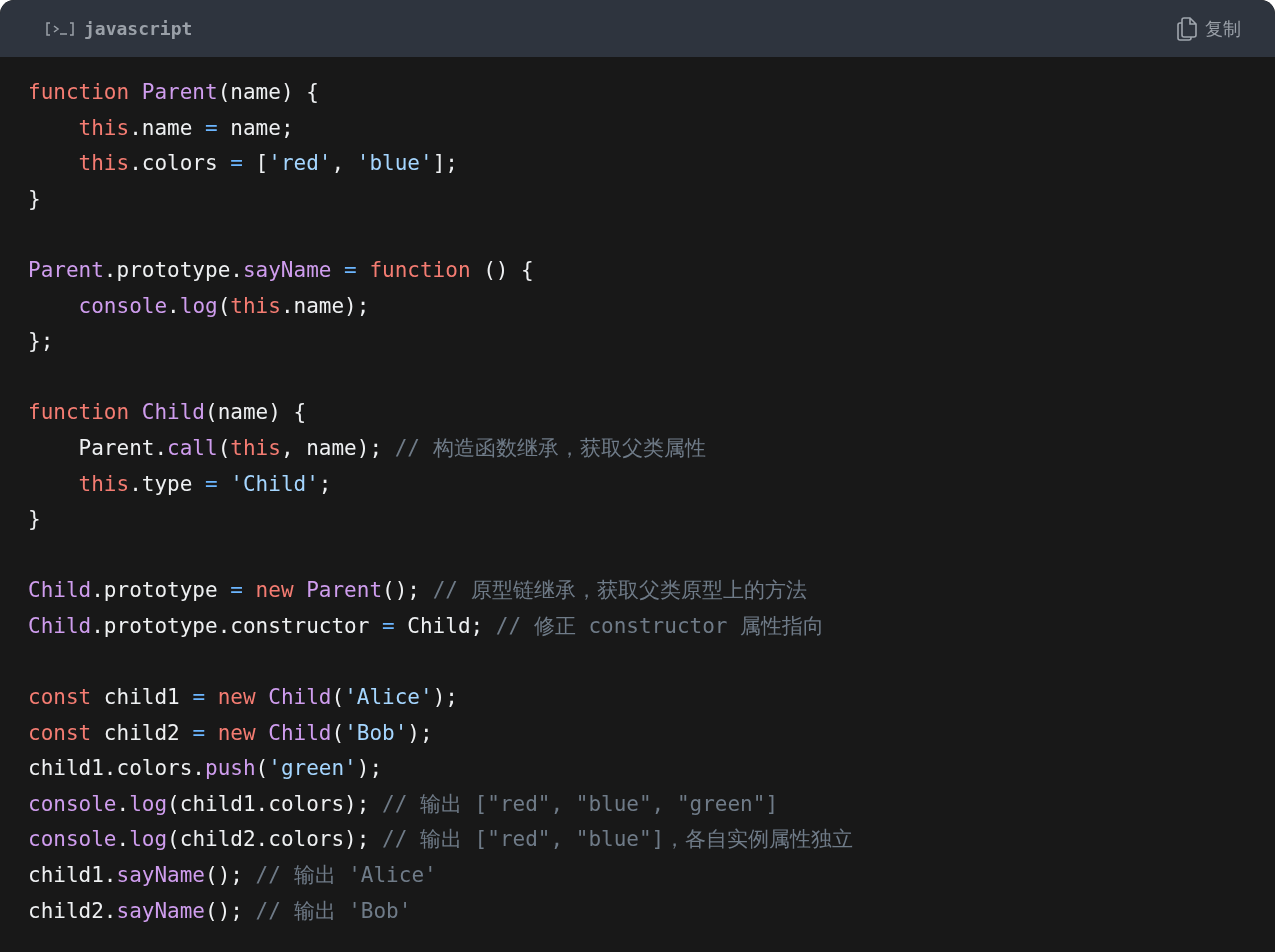  I want to click on code-line: Child.prototype = new Parent(); // 原型链继承，获取父类原型上的方法, so click(417, 591).